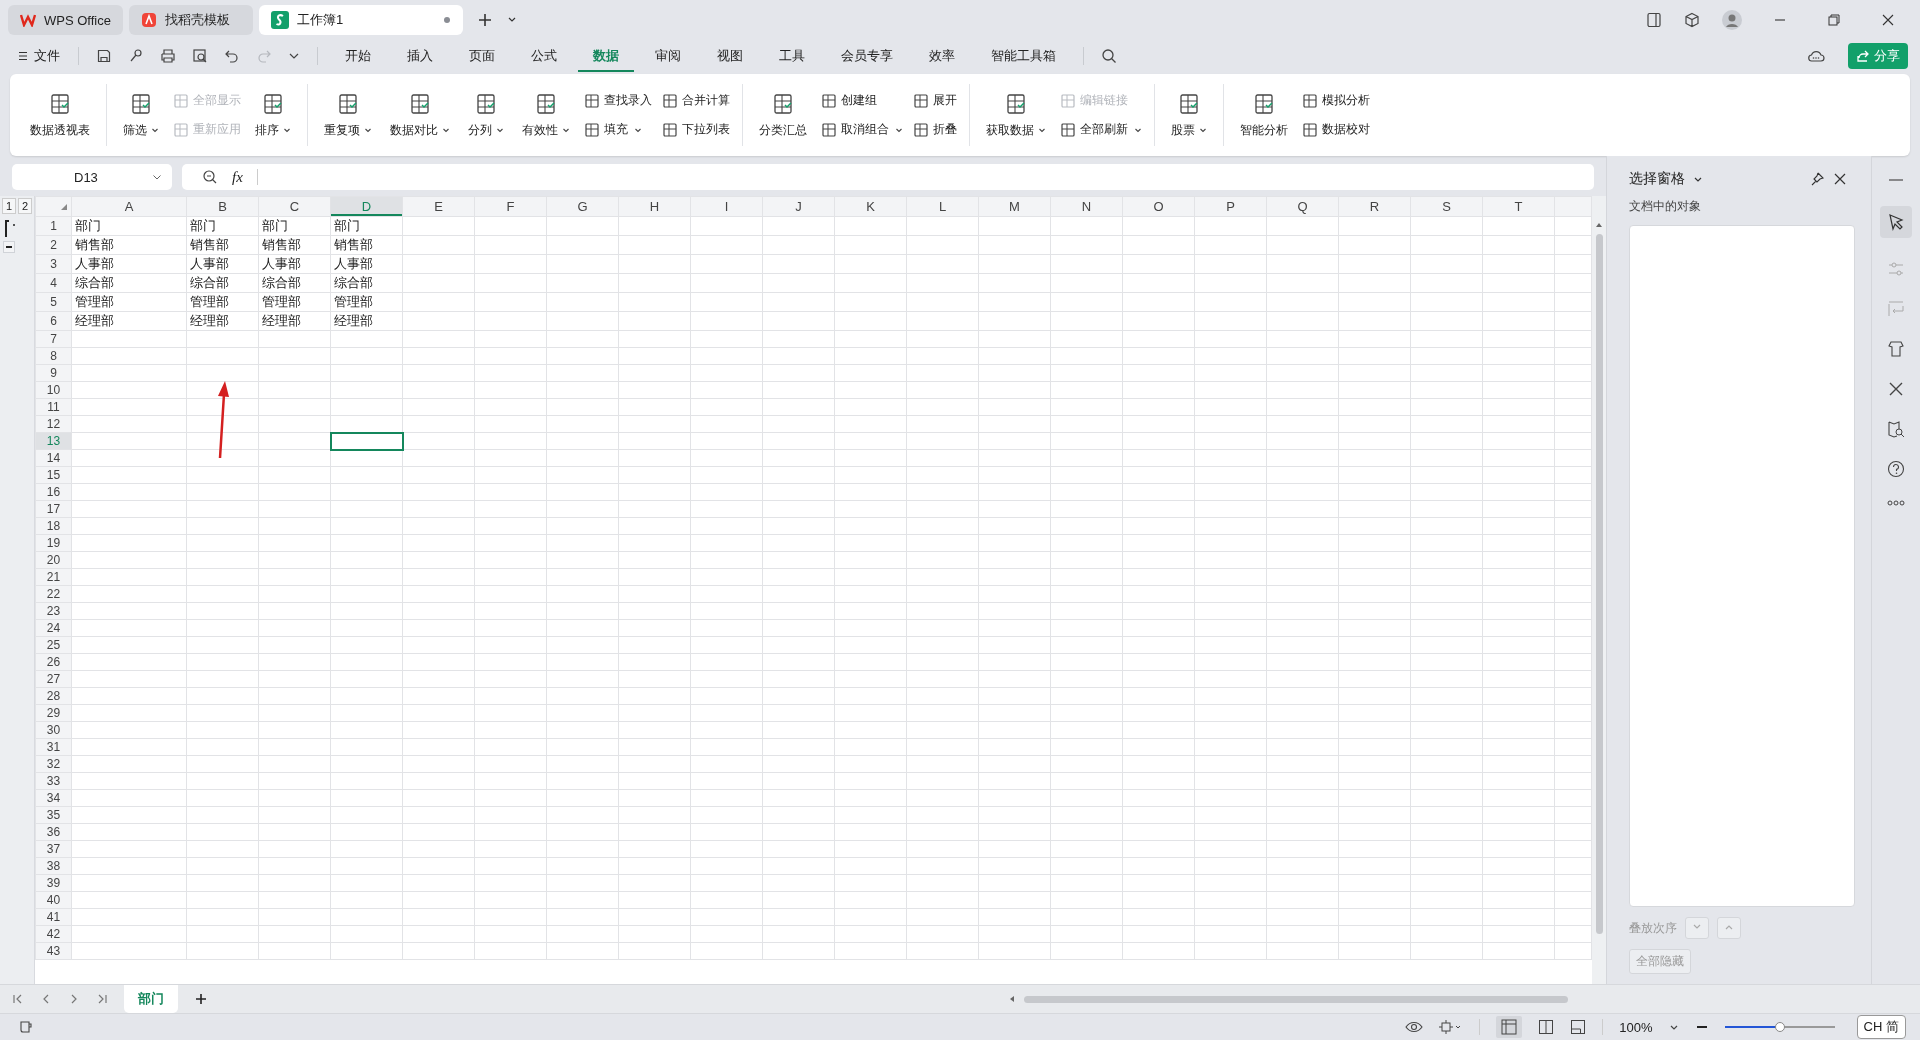  What do you see at coordinates (618, 129) in the screenshot?
I see `ribbon-button: 填充` at bounding box center [618, 129].